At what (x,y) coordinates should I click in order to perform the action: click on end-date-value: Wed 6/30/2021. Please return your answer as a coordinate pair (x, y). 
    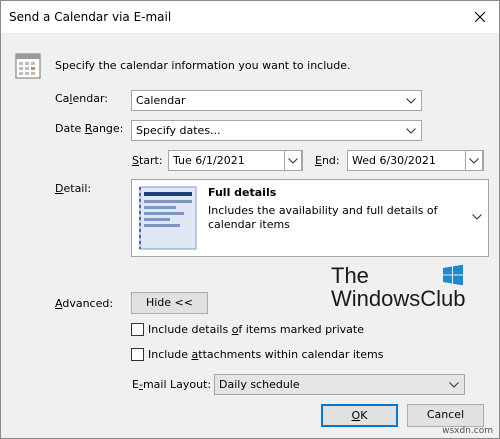
    Looking at the image, I should click on (394, 160).